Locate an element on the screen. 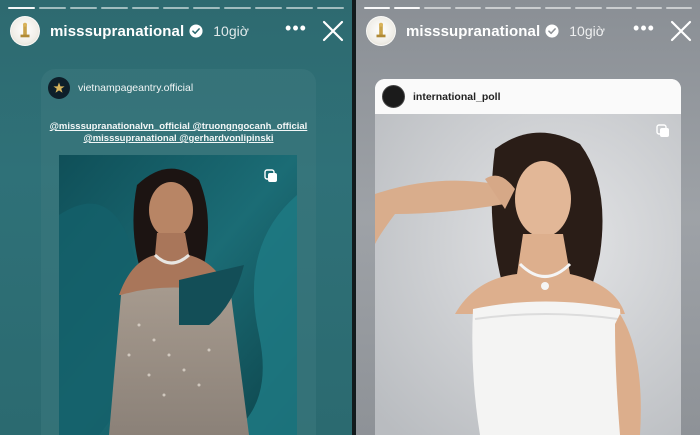 The width and height of the screenshot is (700, 435). star-logo-icon is located at coordinates (59, 87).